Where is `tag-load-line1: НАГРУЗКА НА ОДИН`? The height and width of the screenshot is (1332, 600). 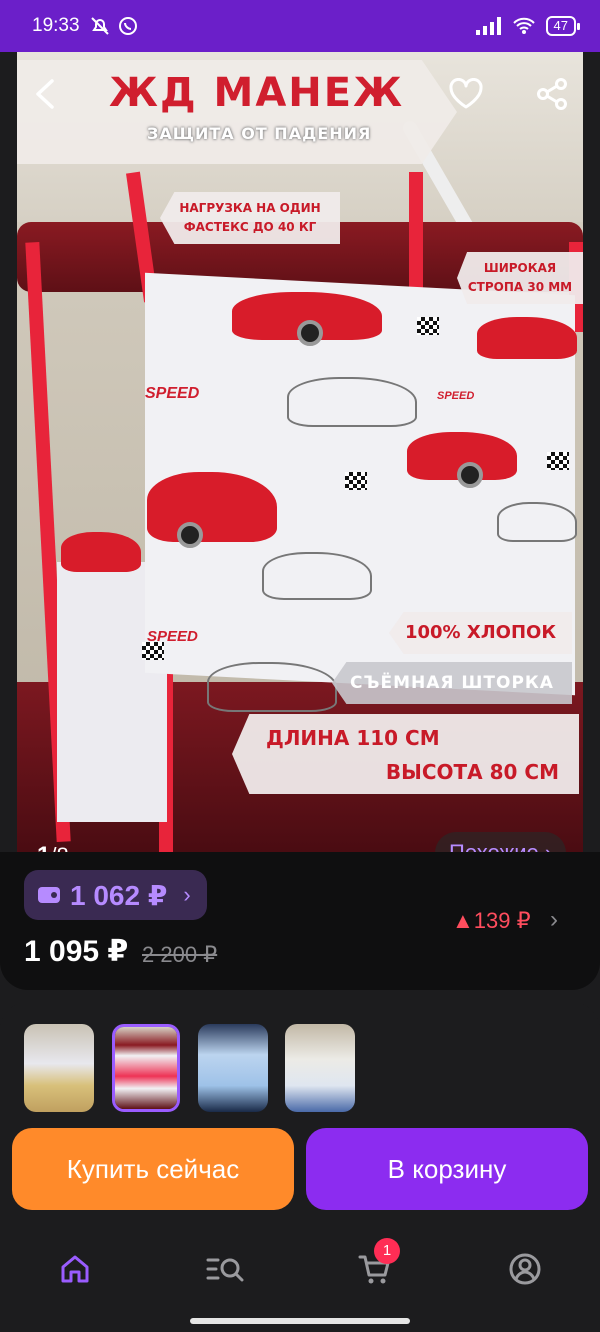
tag-load-line1: НАГРУЗКА НА ОДИН is located at coordinates (250, 208).